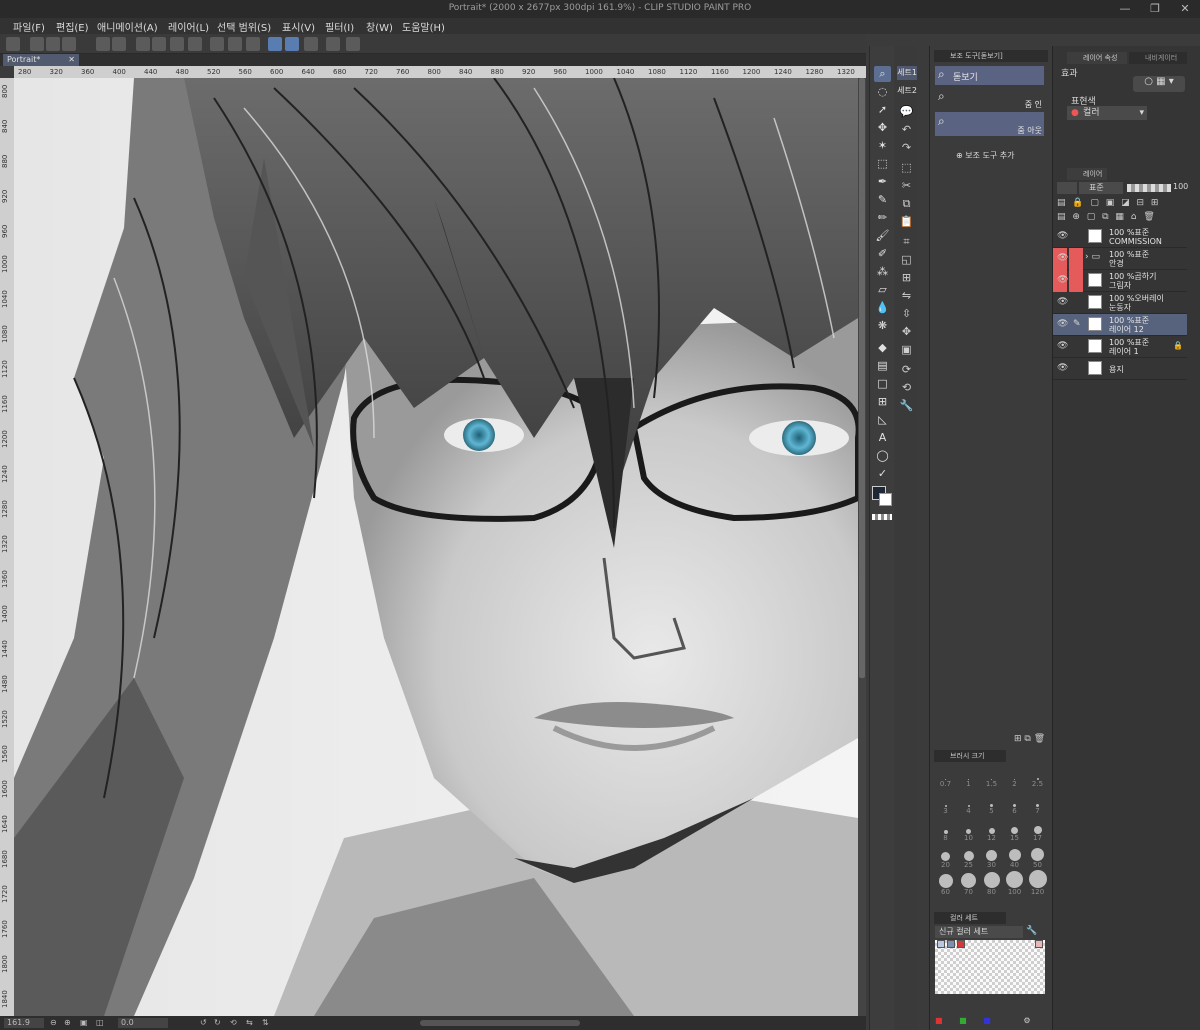  I want to click on brush-size-cell: 1.5, so click(991, 777).